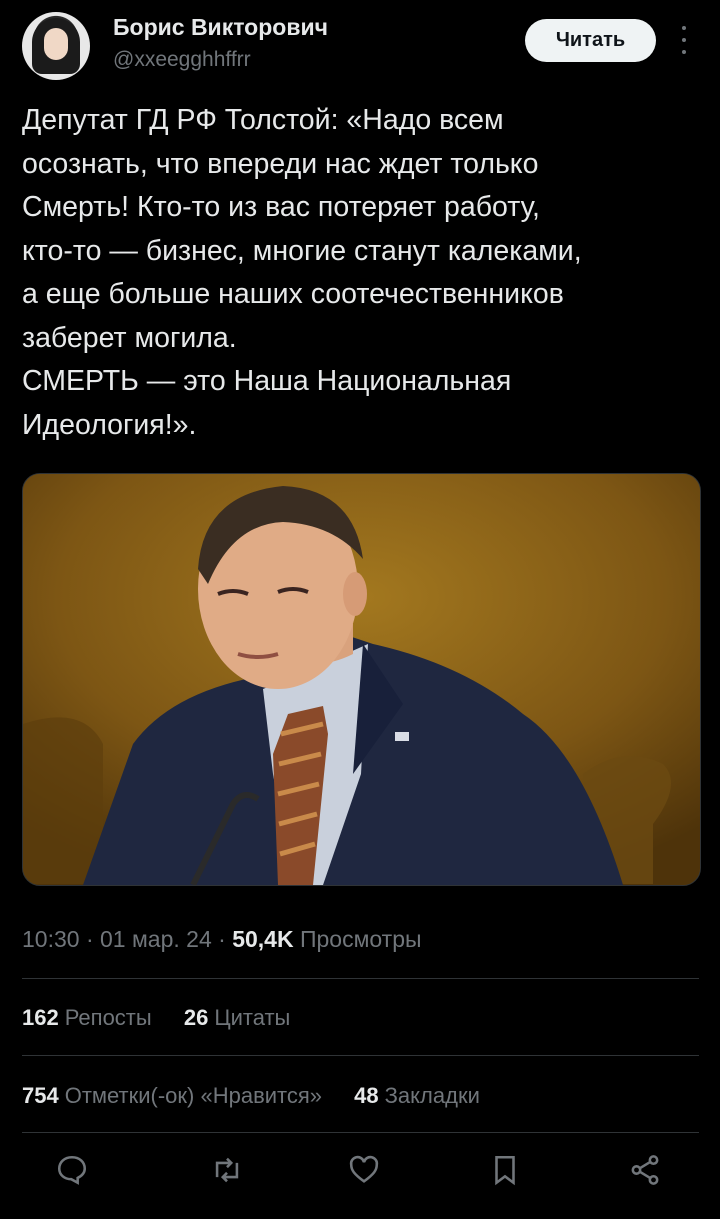 The image size is (720, 1219). I want to click on bookmarks-count: 48, so click(366, 1095).